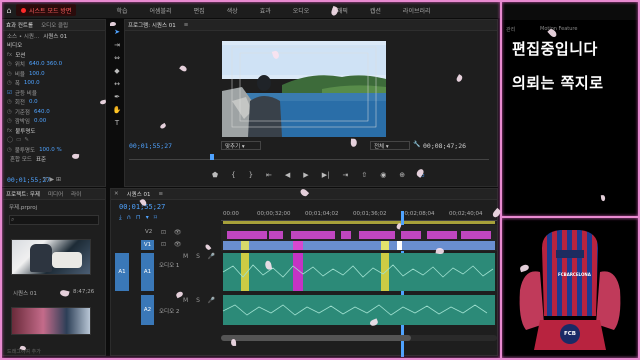 This screenshot has width=640, height=360. I want to click on frame-notice, so click(570, 109).